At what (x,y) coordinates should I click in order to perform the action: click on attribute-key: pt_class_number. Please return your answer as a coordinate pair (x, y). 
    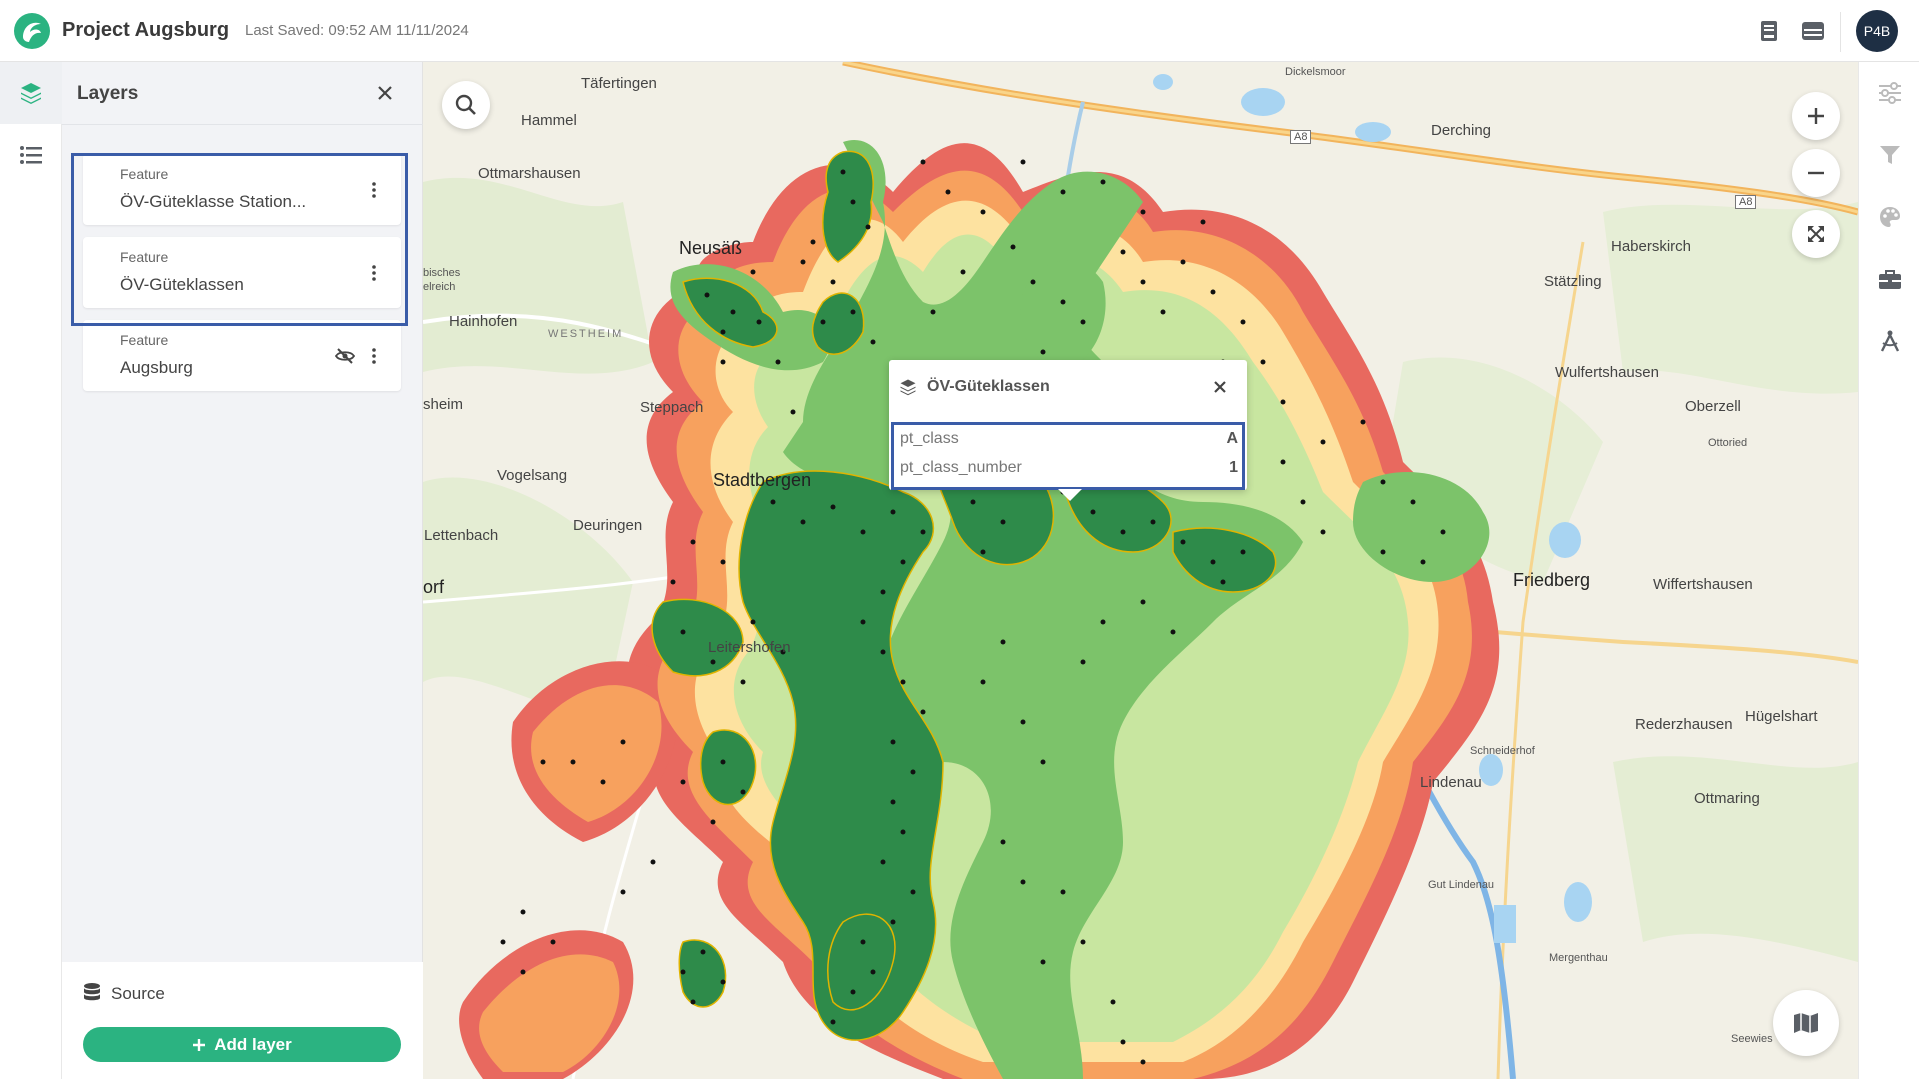
    Looking at the image, I should click on (961, 467).